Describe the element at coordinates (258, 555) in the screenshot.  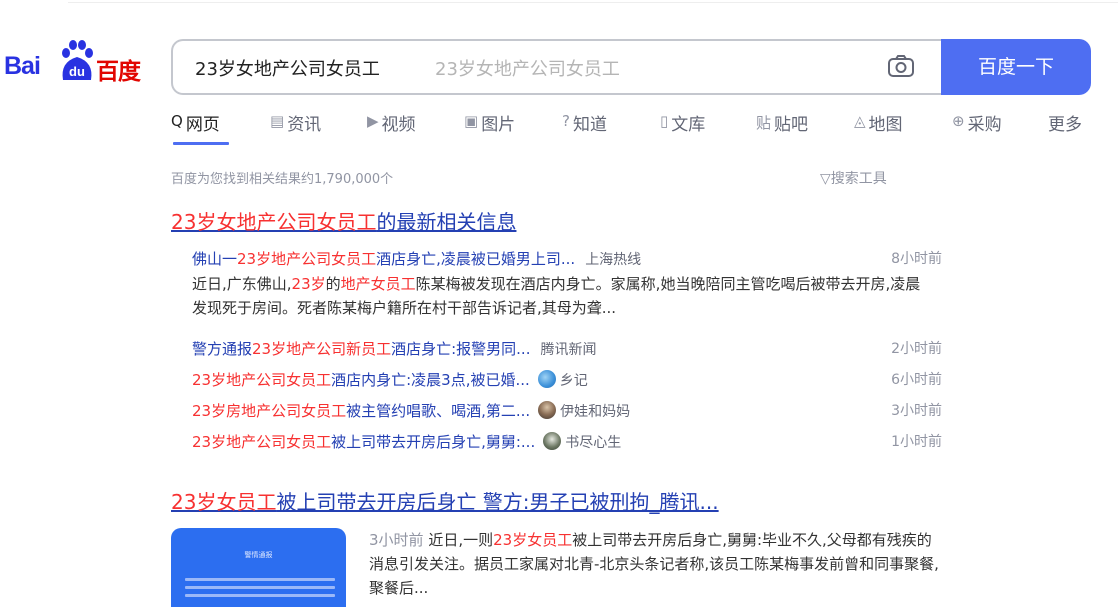
I see `thumbnail-title: 警情通报` at that location.